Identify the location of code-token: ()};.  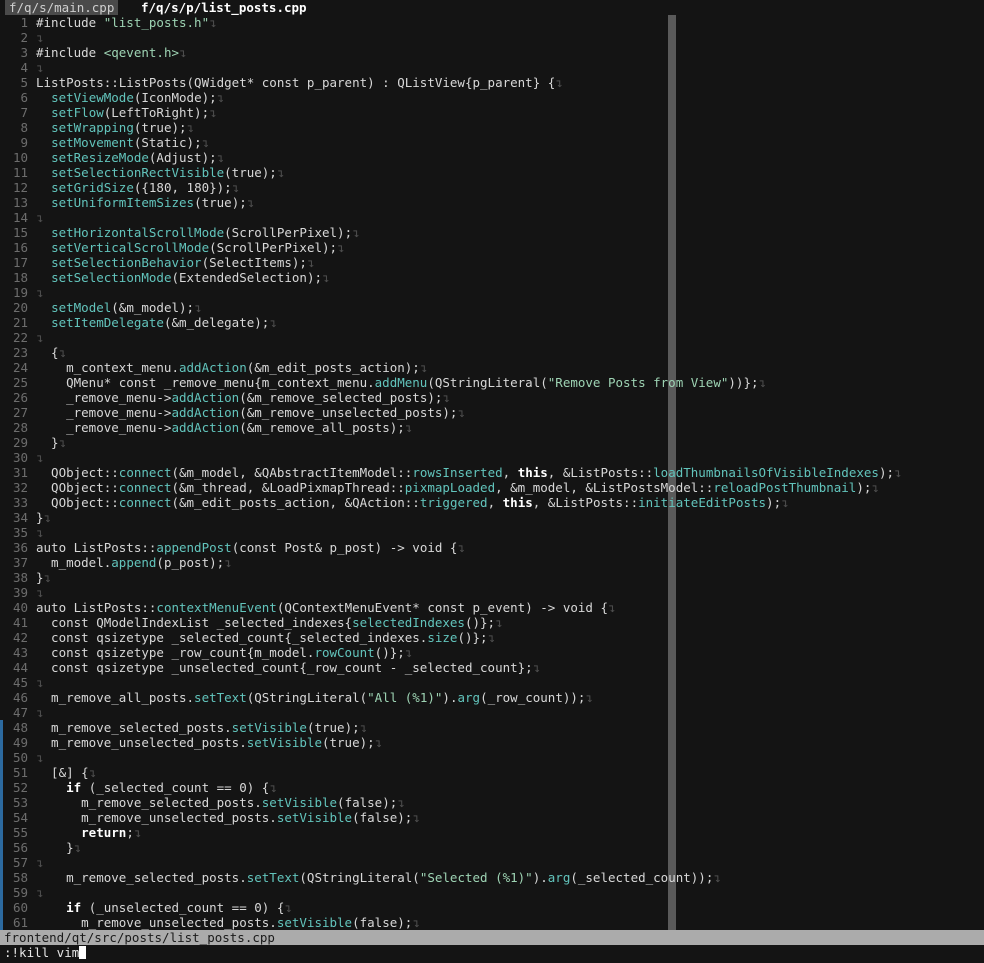
(472, 637).